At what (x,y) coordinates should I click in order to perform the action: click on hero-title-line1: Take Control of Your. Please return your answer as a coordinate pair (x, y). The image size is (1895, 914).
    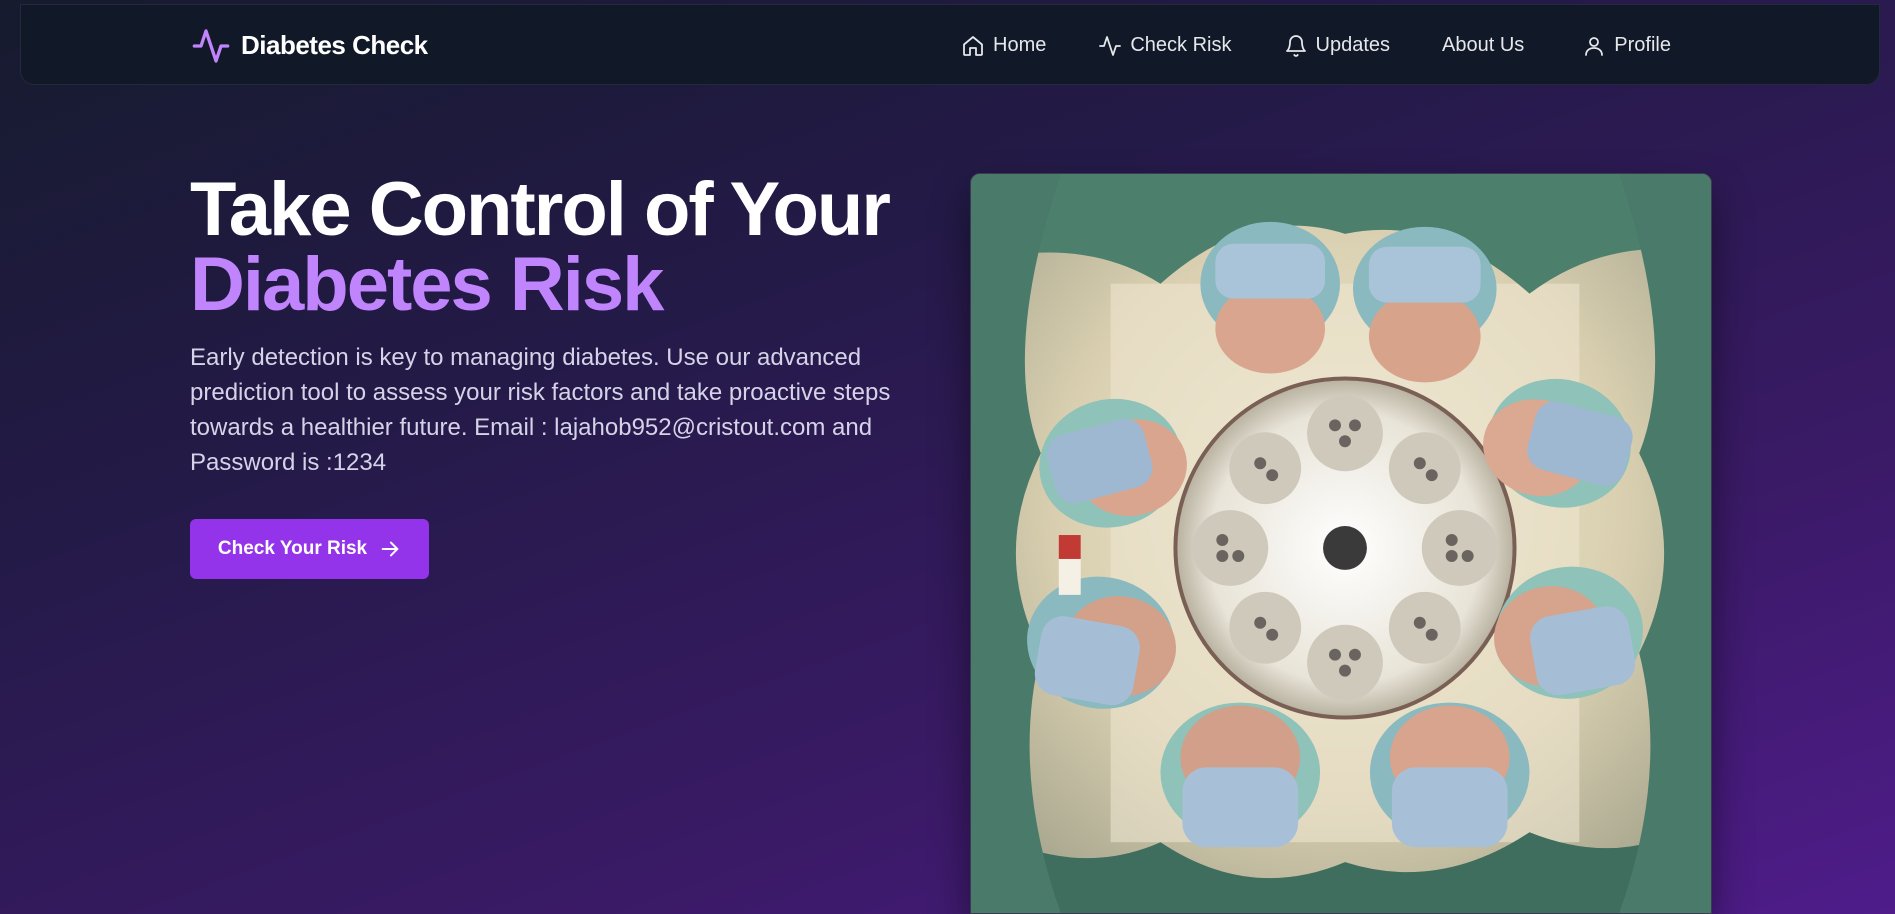
    Looking at the image, I should click on (540, 209).